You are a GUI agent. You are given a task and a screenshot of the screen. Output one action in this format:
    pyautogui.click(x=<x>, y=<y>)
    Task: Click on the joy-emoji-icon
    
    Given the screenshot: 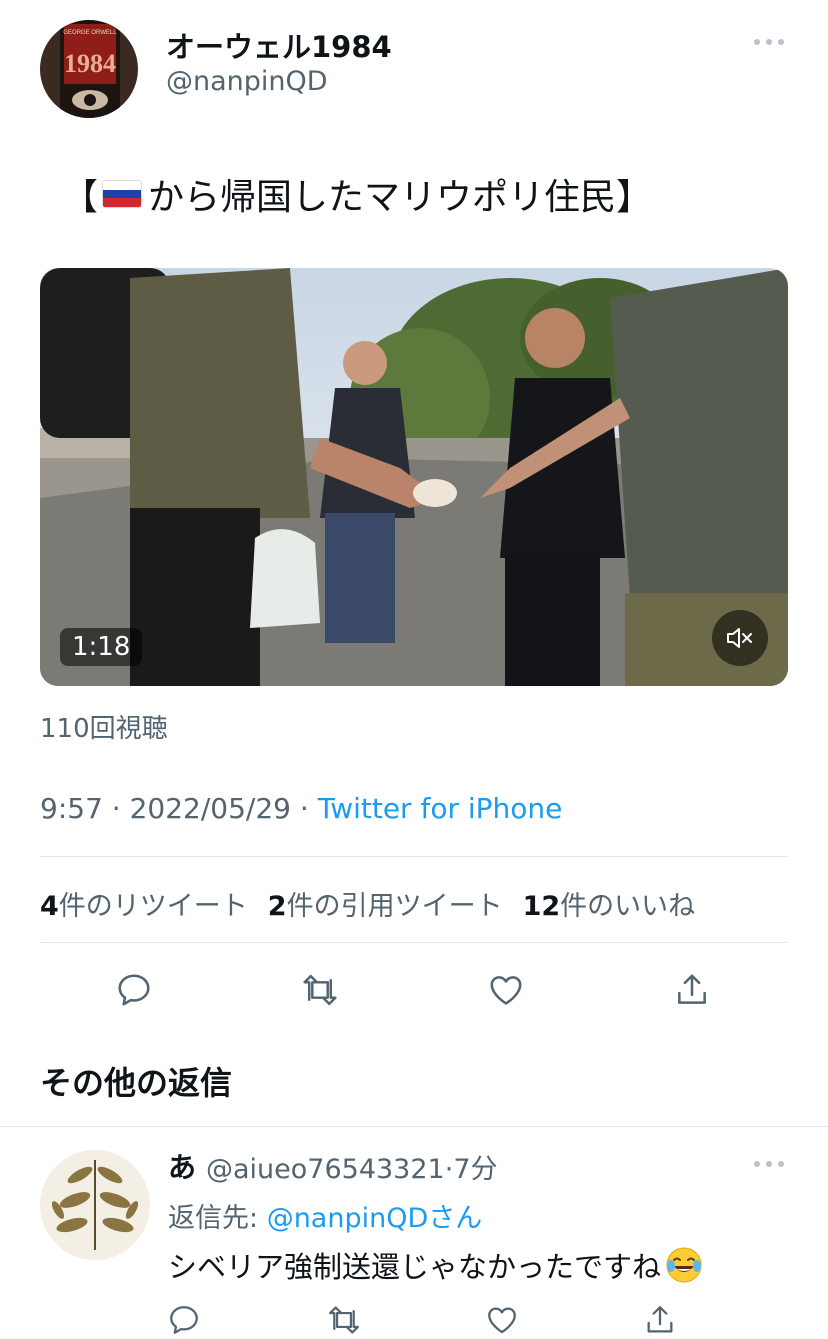 What is the action you would take?
    pyautogui.click(x=684, y=1265)
    